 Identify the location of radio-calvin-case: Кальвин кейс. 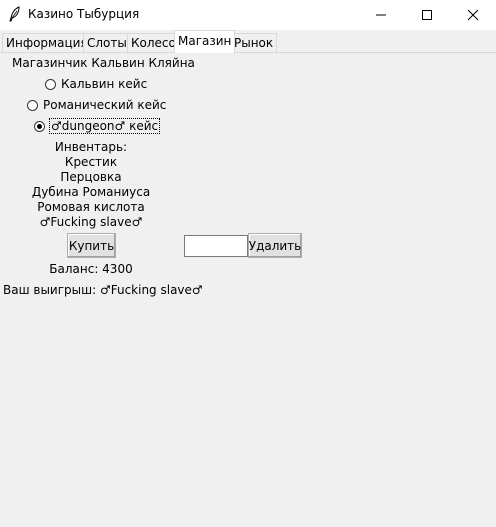
(96, 84).